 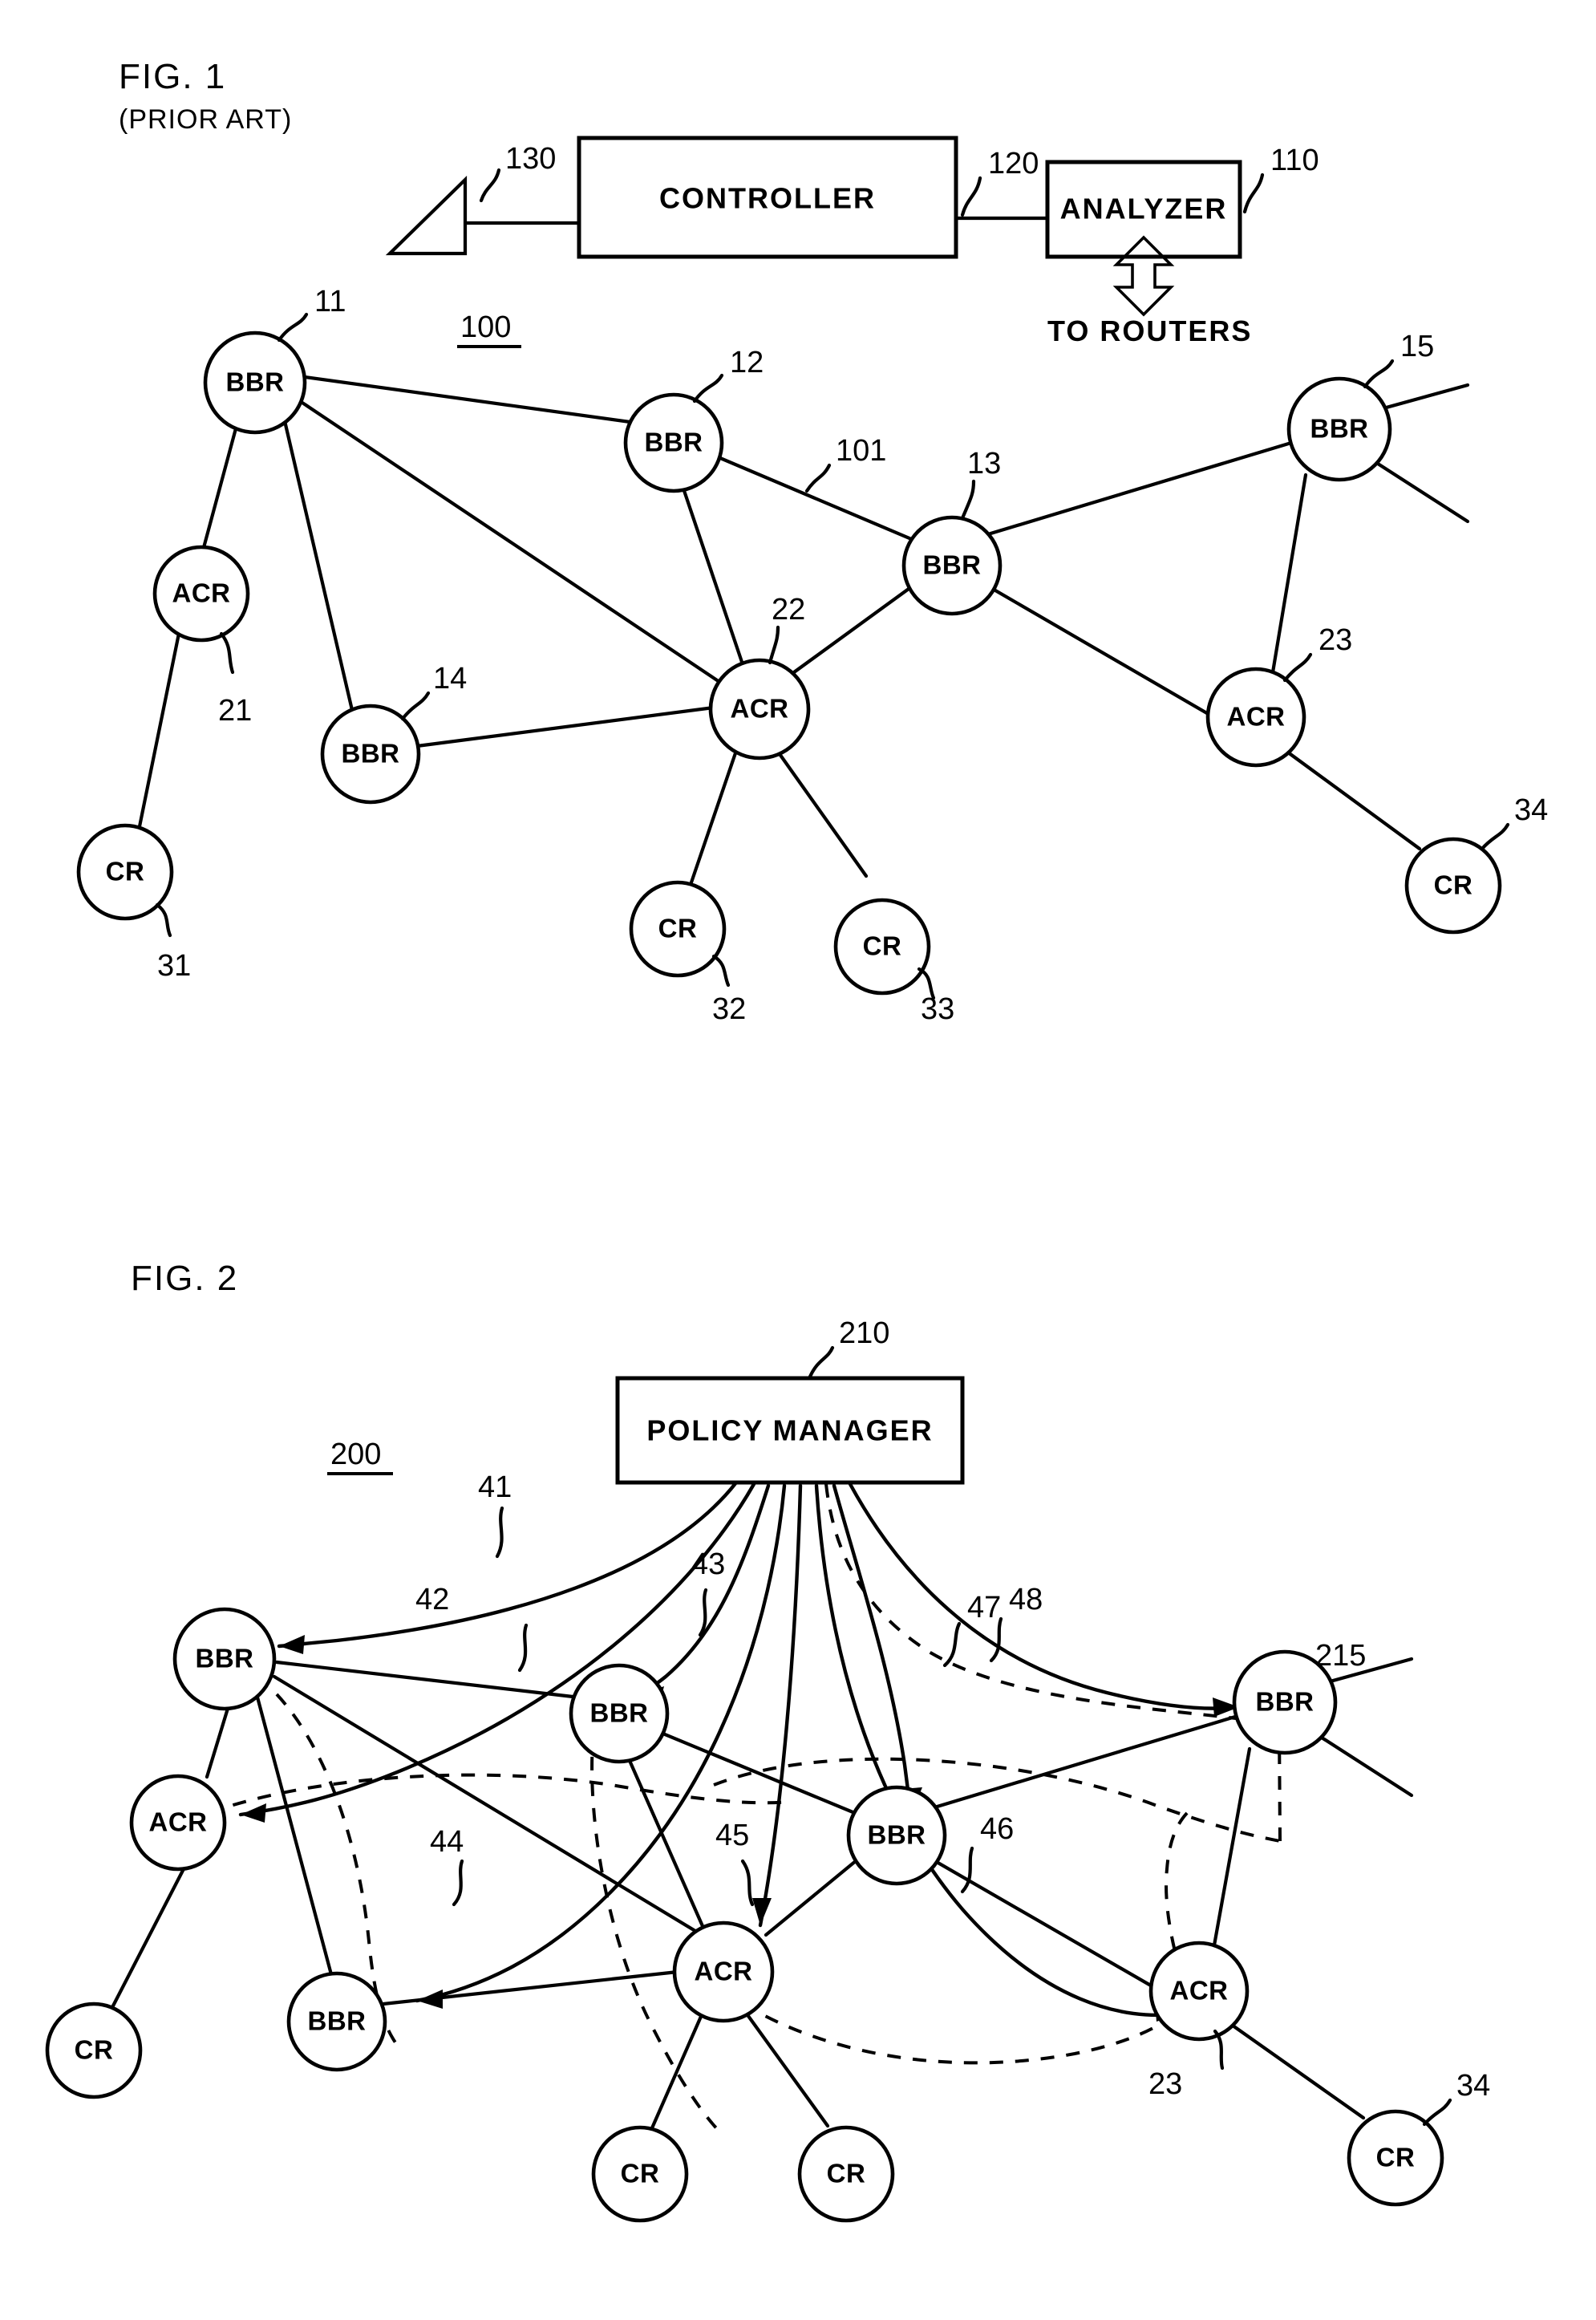 What do you see at coordinates (893, 962) in the screenshot?
I see `fig1-node-33: CR 33` at bounding box center [893, 962].